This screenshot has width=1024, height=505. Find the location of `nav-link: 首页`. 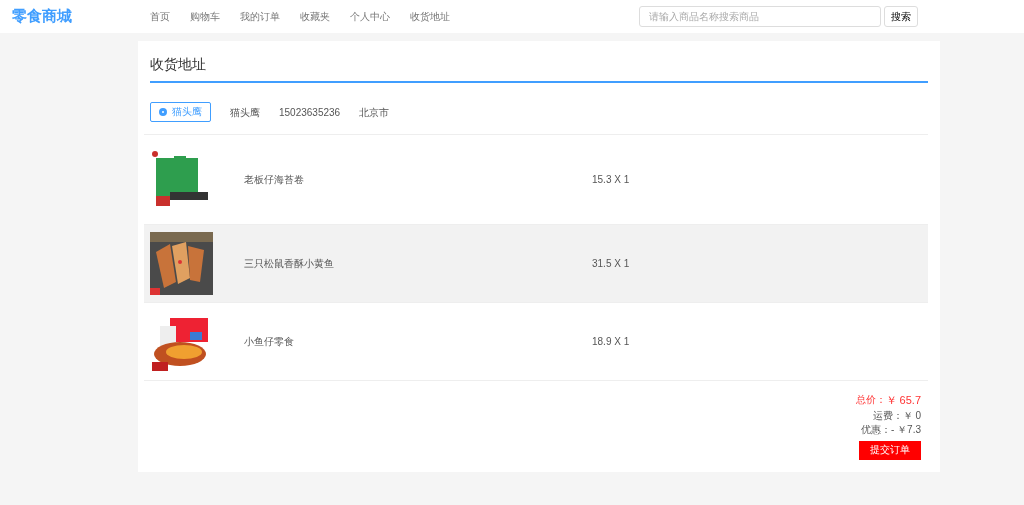

nav-link: 首页 is located at coordinates (160, 16).